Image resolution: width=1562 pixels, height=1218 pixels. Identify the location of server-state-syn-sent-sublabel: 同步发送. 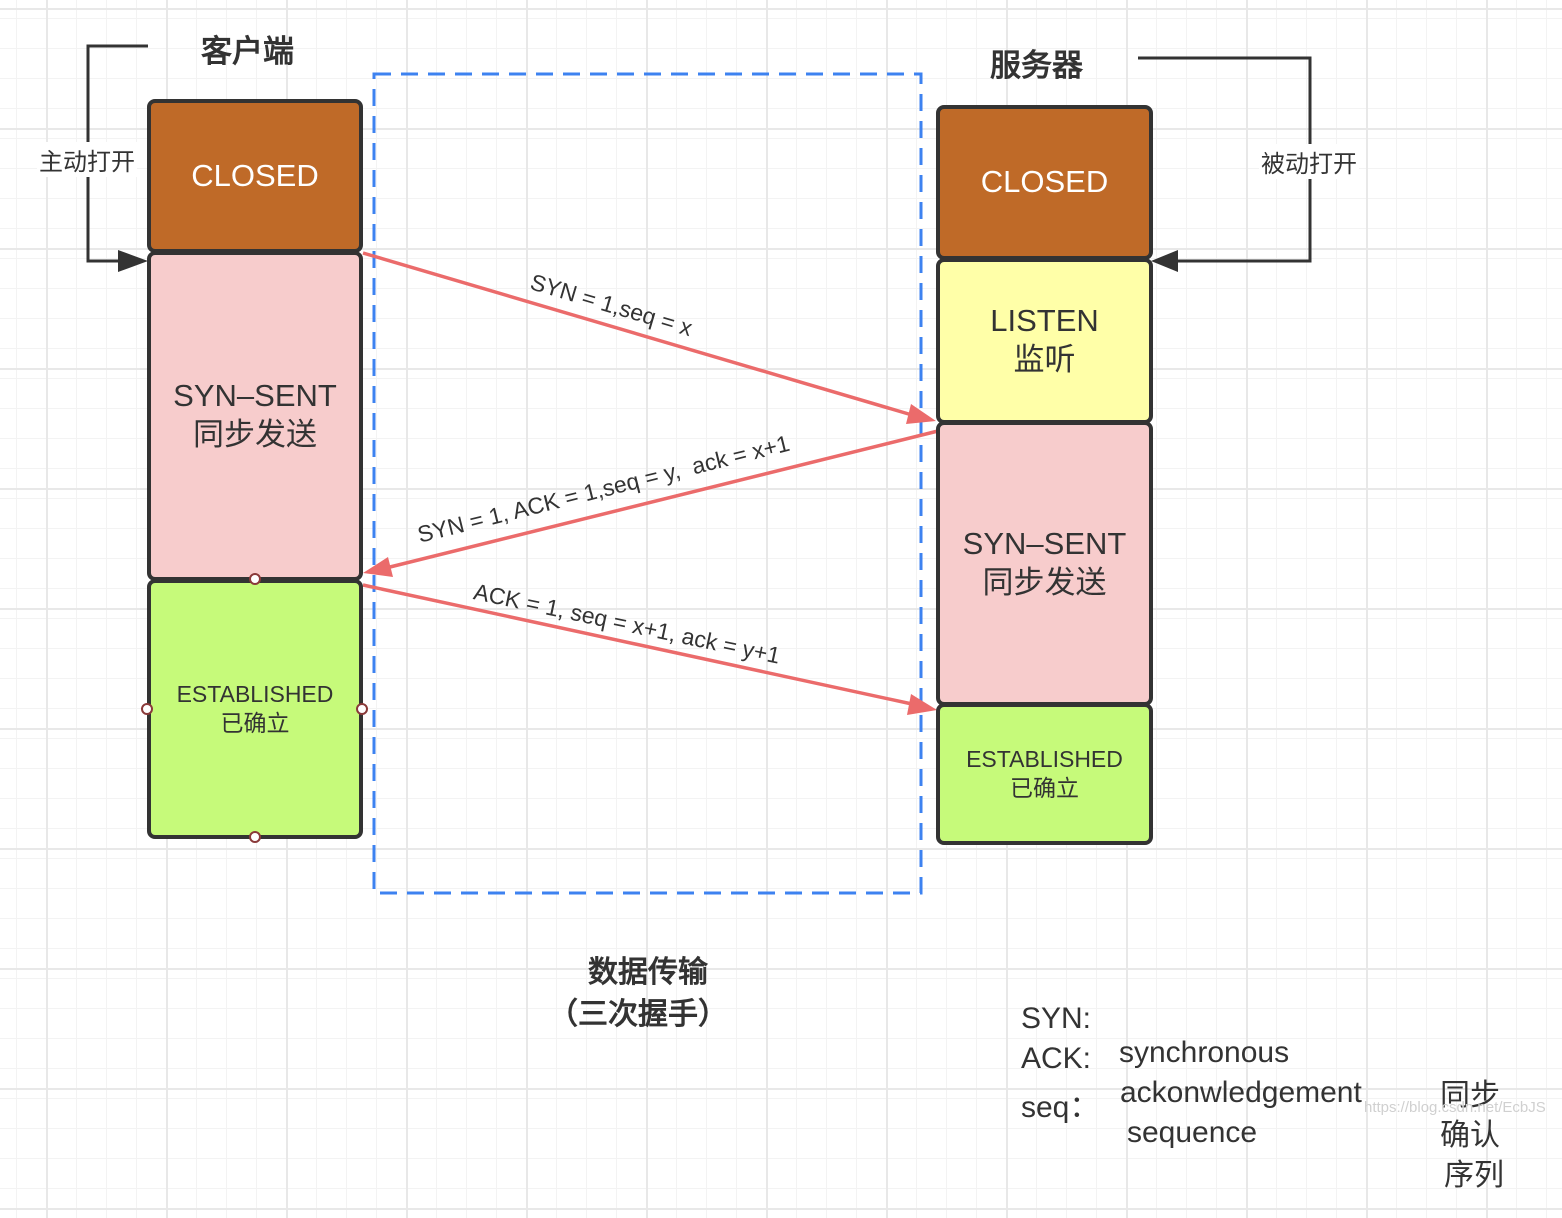
(1044, 582).